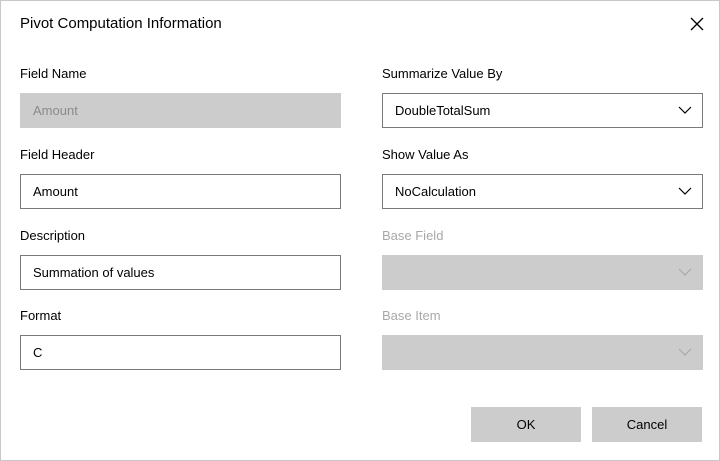 The image size is (720, 461). I want to click on summarize-value-by-value: DoubleTotalSum, so click(443, 110).